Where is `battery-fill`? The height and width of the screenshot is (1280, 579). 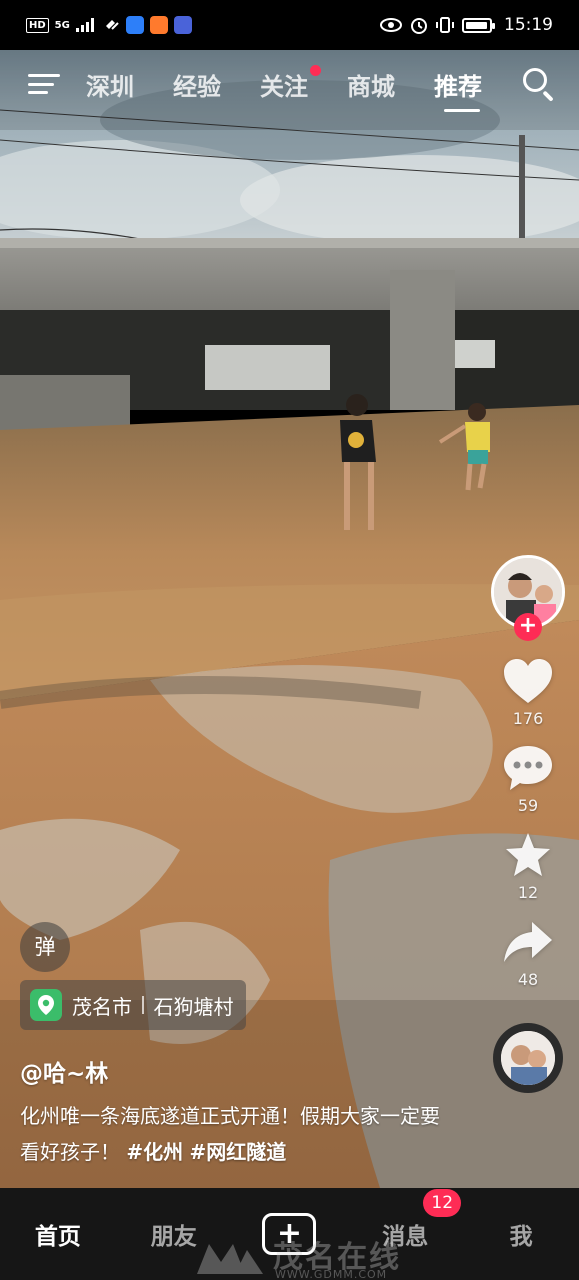
battery-fill is located at coordinates (476, 25).